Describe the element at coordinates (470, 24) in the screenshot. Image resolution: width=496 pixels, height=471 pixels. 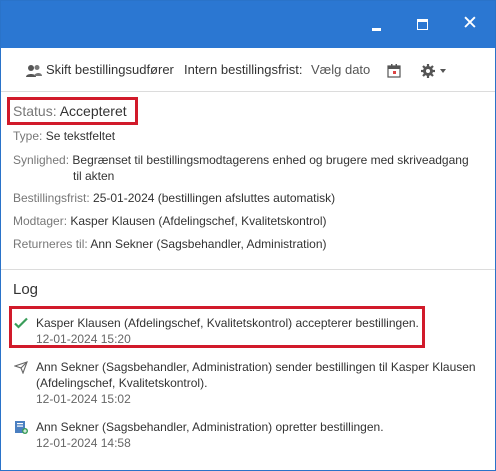
I see `close-button: ✕` at that location.